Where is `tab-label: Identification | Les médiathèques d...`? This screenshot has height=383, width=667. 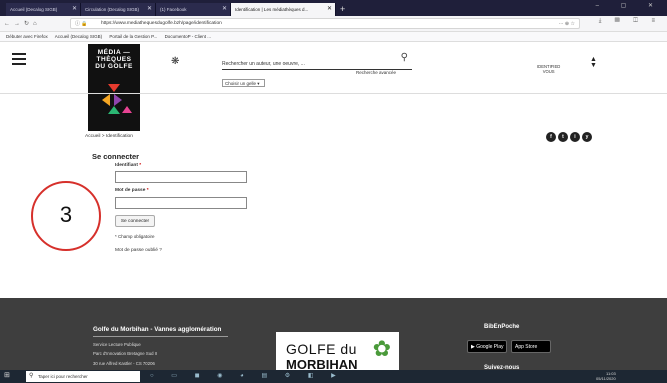
tab-label: Identification | Les médiathèques d... is located at coordinates (272, 9).